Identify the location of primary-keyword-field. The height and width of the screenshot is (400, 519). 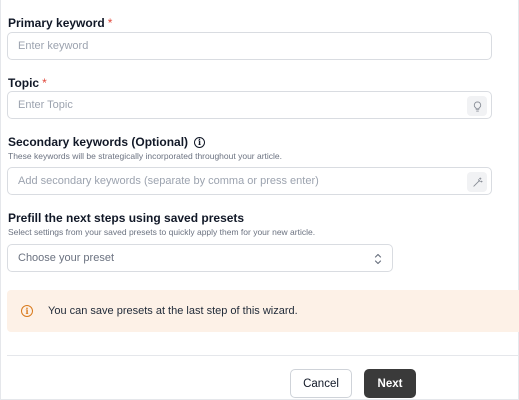
(249, 46).